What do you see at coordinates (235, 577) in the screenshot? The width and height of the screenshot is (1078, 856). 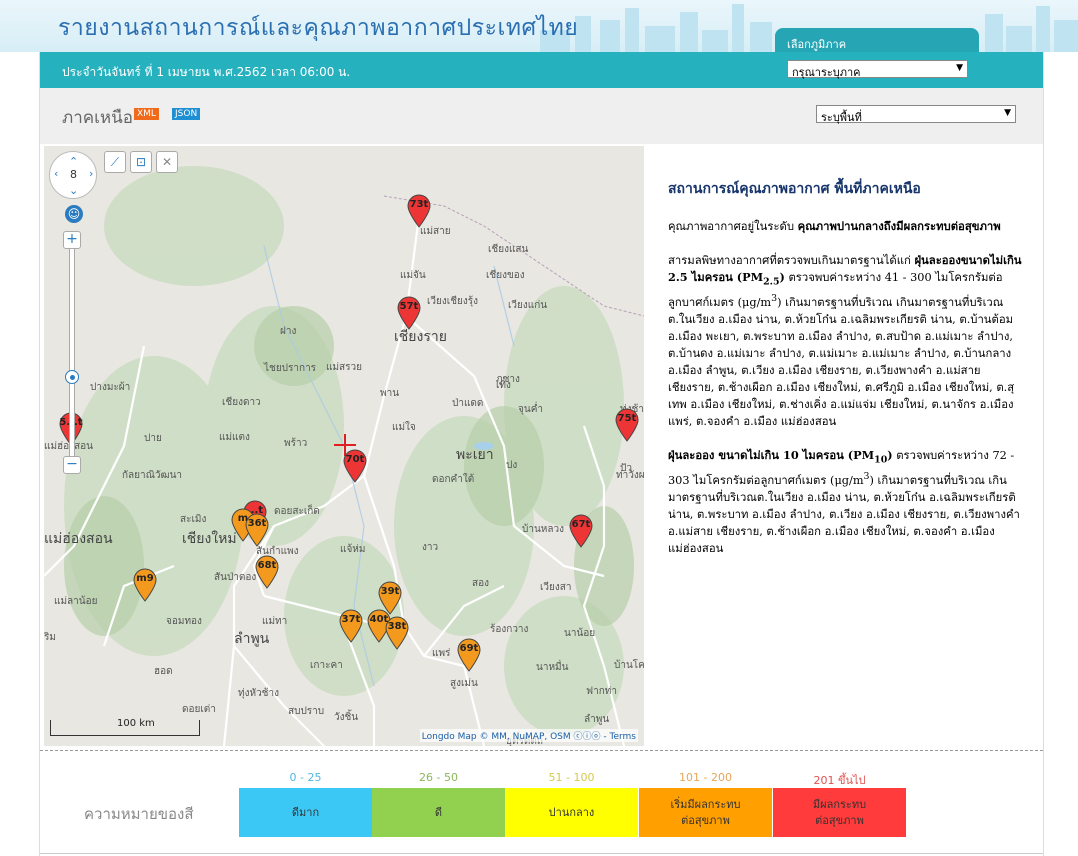 I see `place-label: สันป่าตอง` at bounding box center [235, 577].